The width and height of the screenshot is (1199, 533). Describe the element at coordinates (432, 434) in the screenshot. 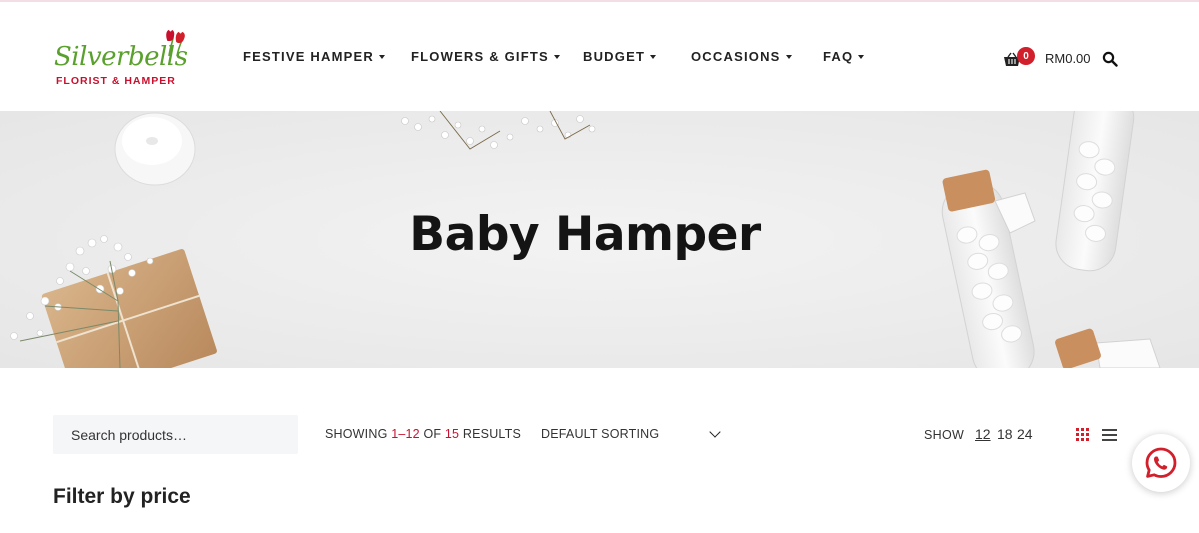

I see `result-count-mid: OF` at that location.